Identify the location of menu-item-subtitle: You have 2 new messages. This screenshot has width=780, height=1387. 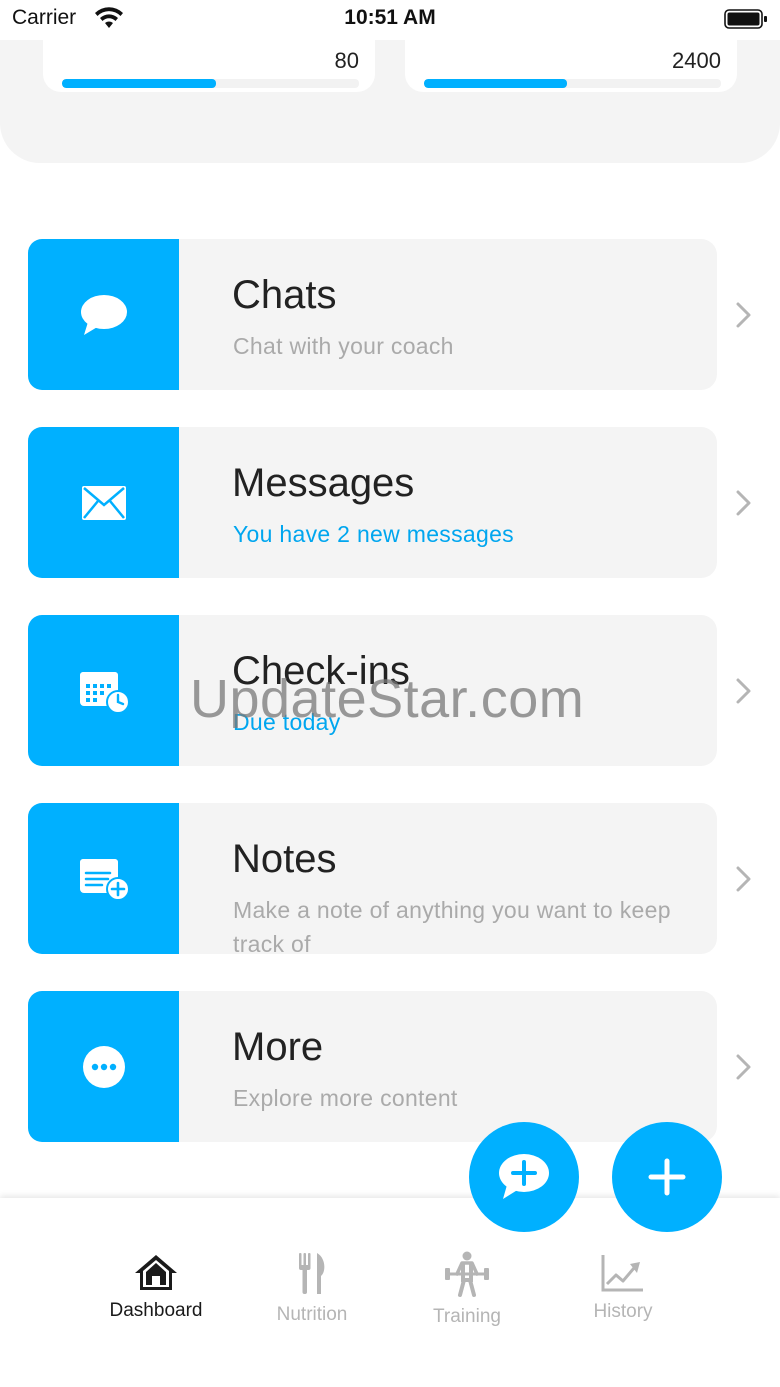
(373, 534).